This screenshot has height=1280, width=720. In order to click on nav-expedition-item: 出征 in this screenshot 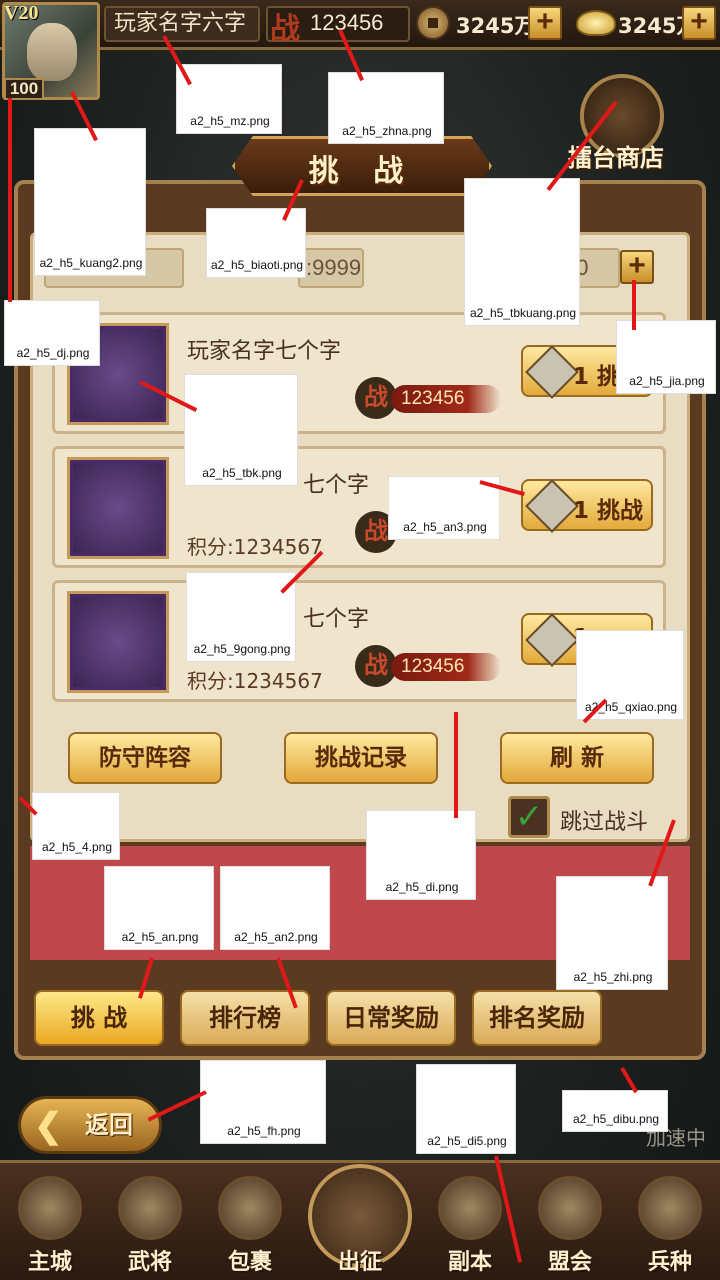, I will do `click(360, 1225)`.